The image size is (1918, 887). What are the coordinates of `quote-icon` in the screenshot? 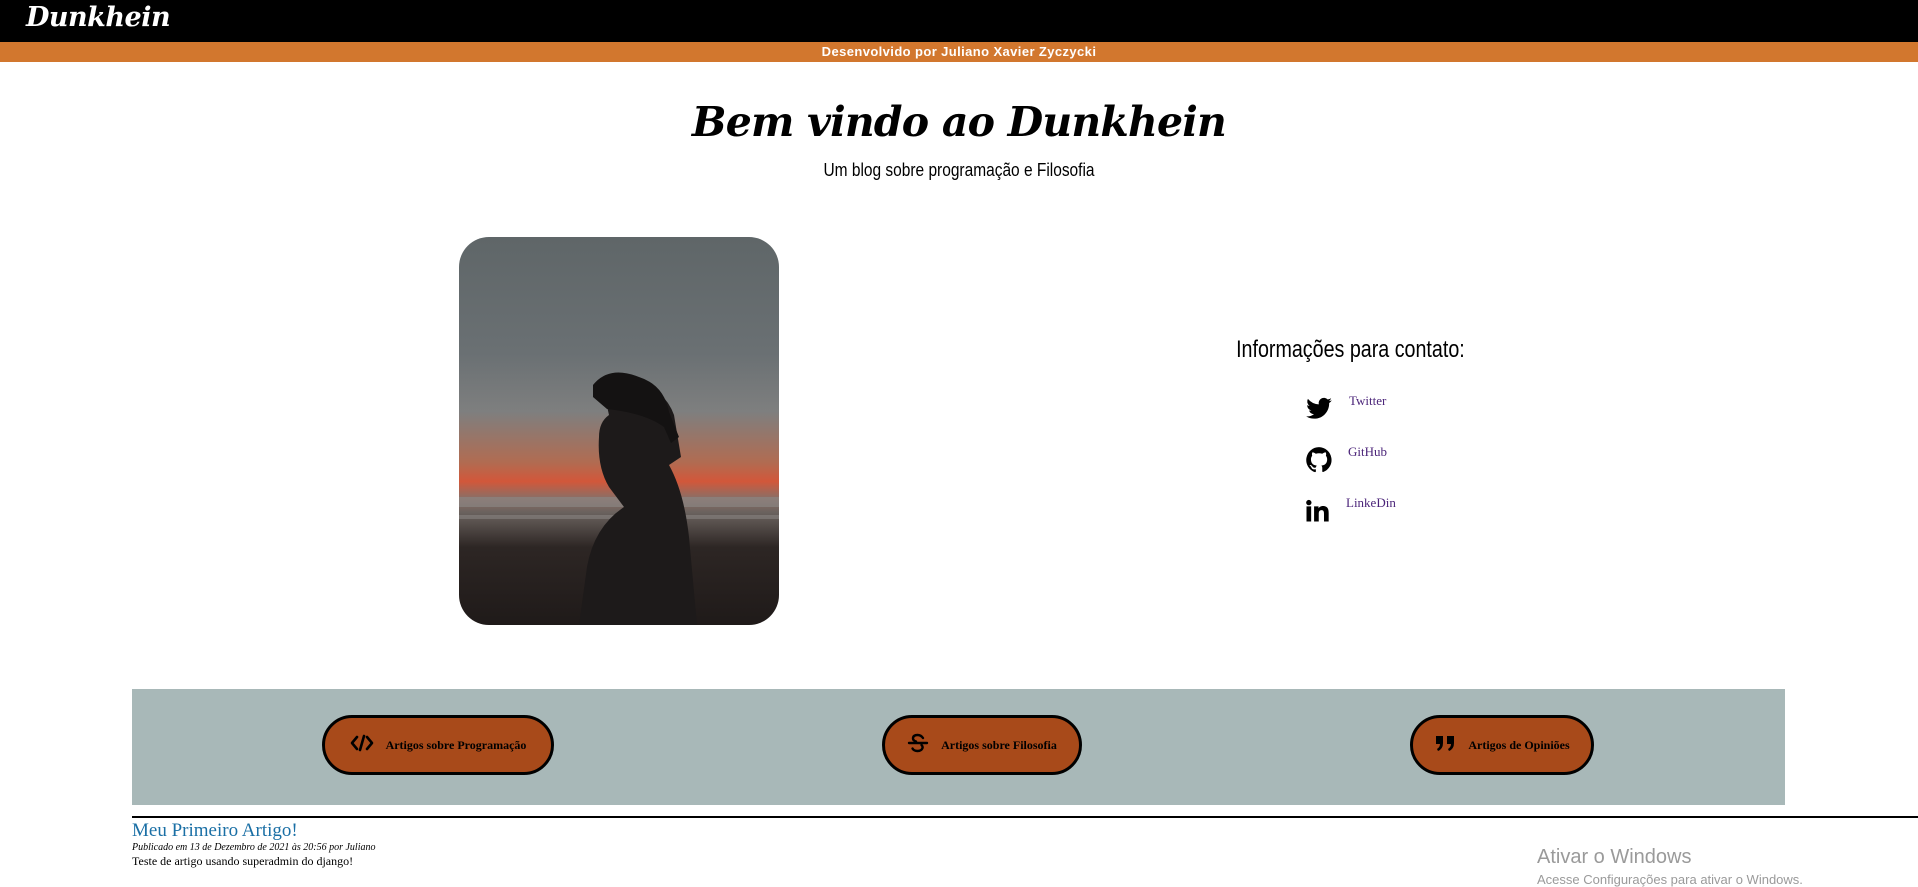 It's located at (1445, 745).